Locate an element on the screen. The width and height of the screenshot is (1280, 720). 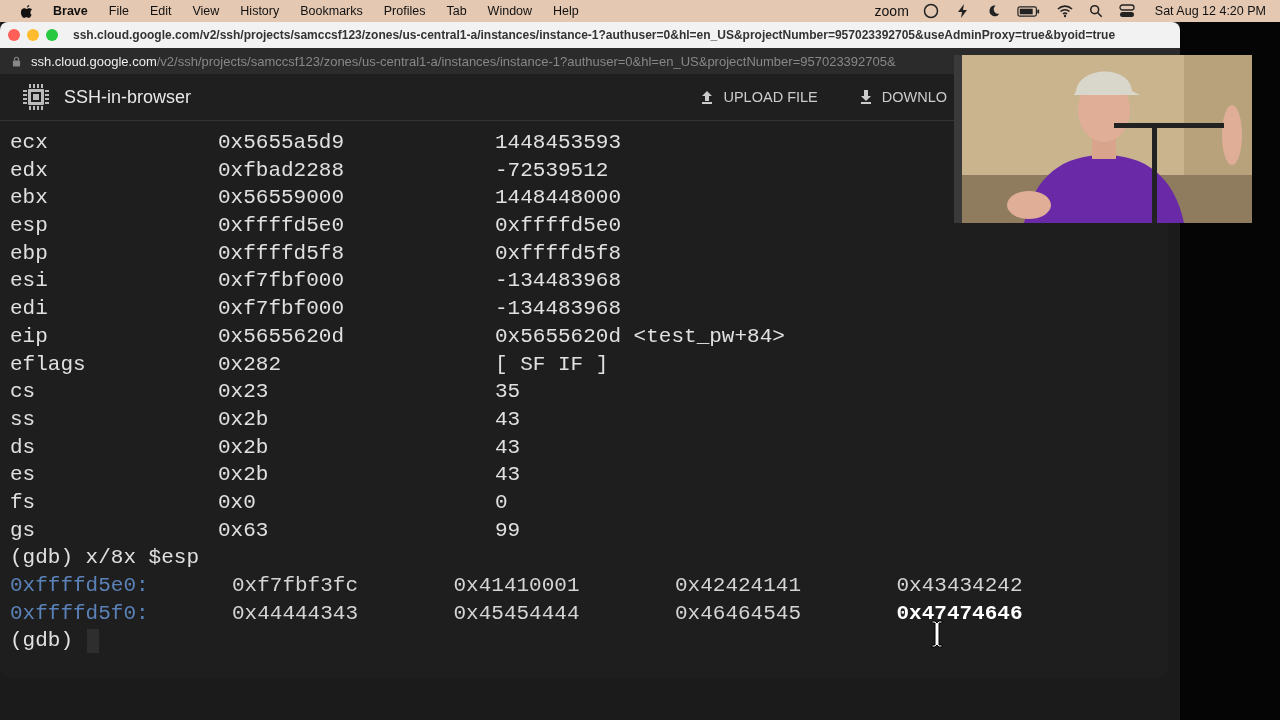
menu-item: Bookmarks is located at coordinates (331, 11).